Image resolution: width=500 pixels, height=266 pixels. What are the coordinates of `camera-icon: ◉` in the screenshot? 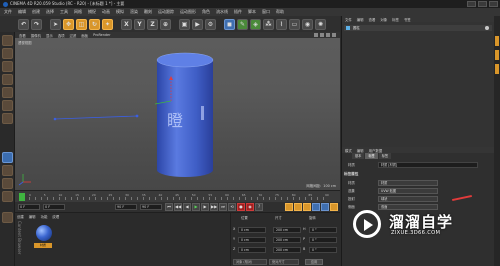 It's located at (307, 24).